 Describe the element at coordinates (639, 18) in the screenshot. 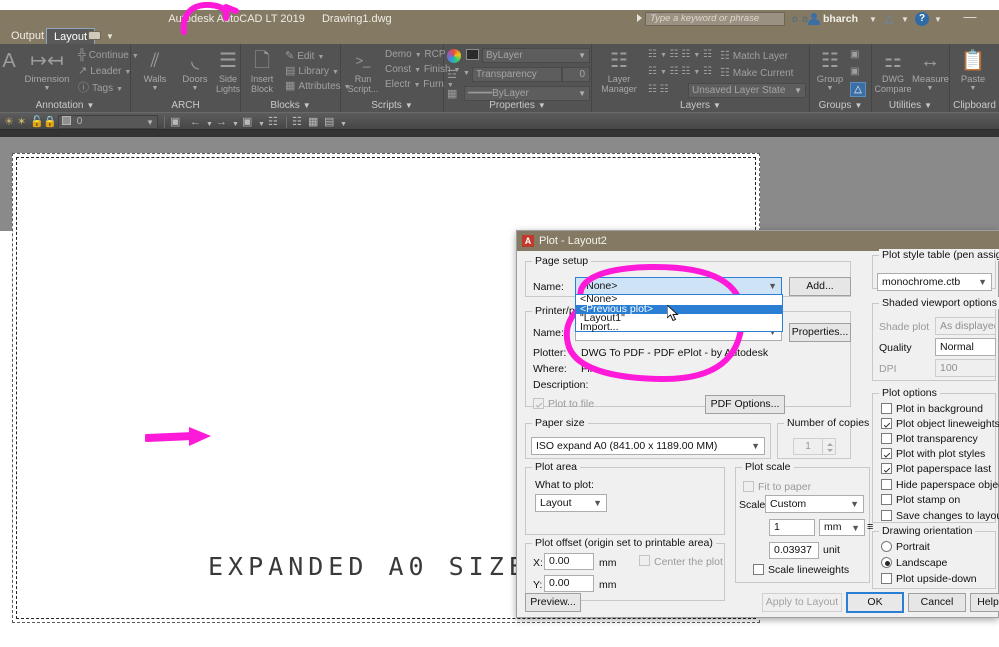

I see `search-expand-icon` at that location.